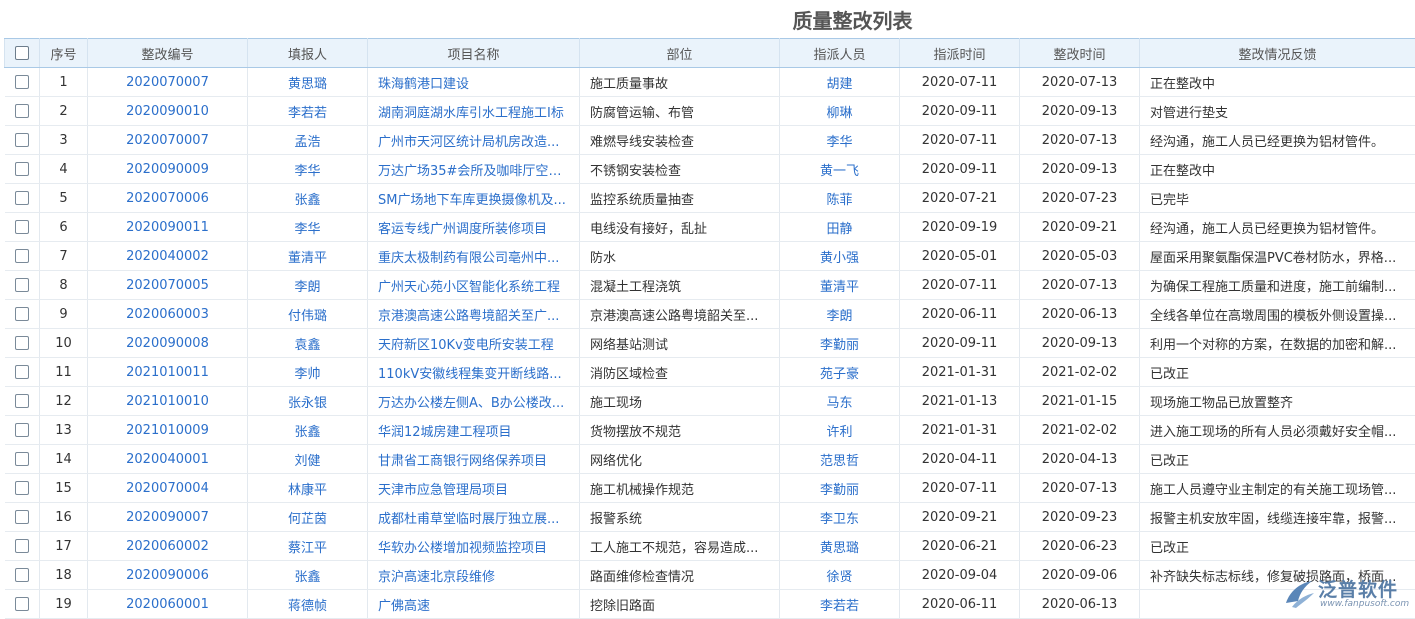 The image size is (1415, 619). I want to click on cell-assignee: 董清平, so click(840, 285).